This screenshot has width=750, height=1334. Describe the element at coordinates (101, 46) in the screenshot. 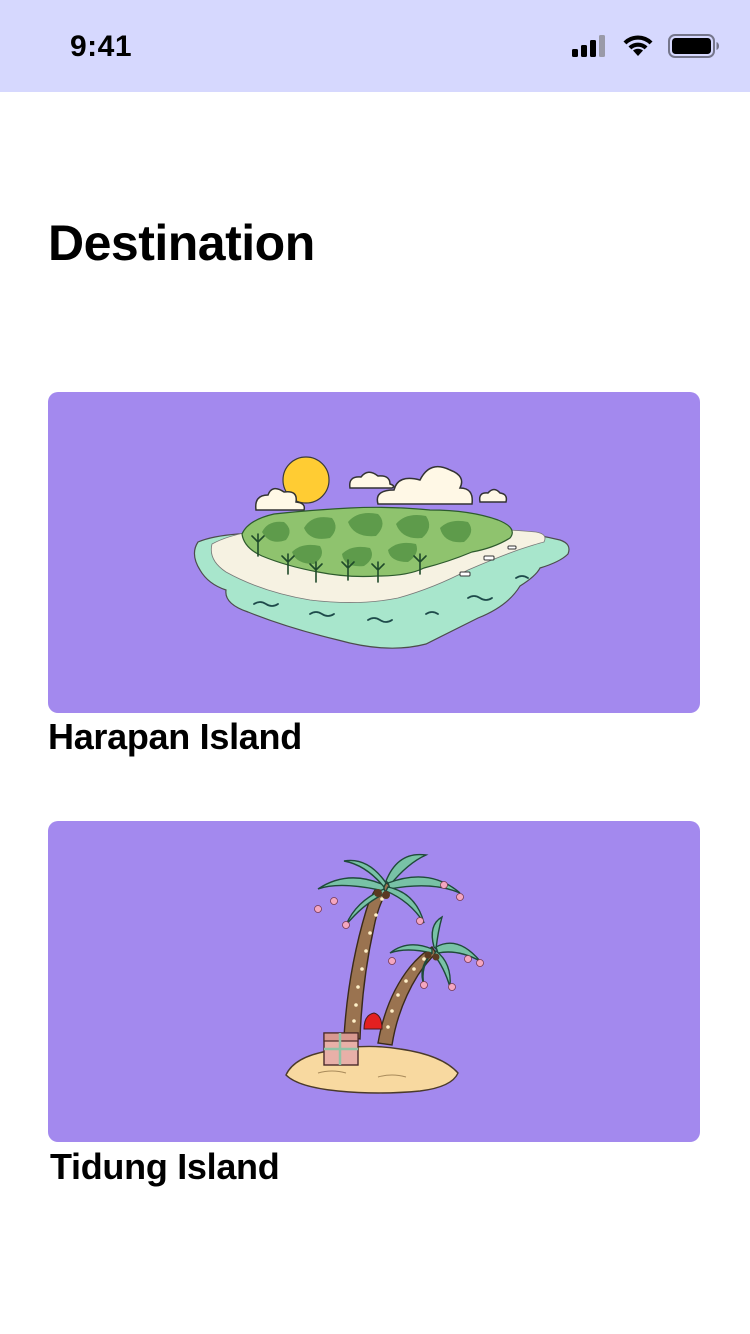

I see `status-time: 9:41` at that location.